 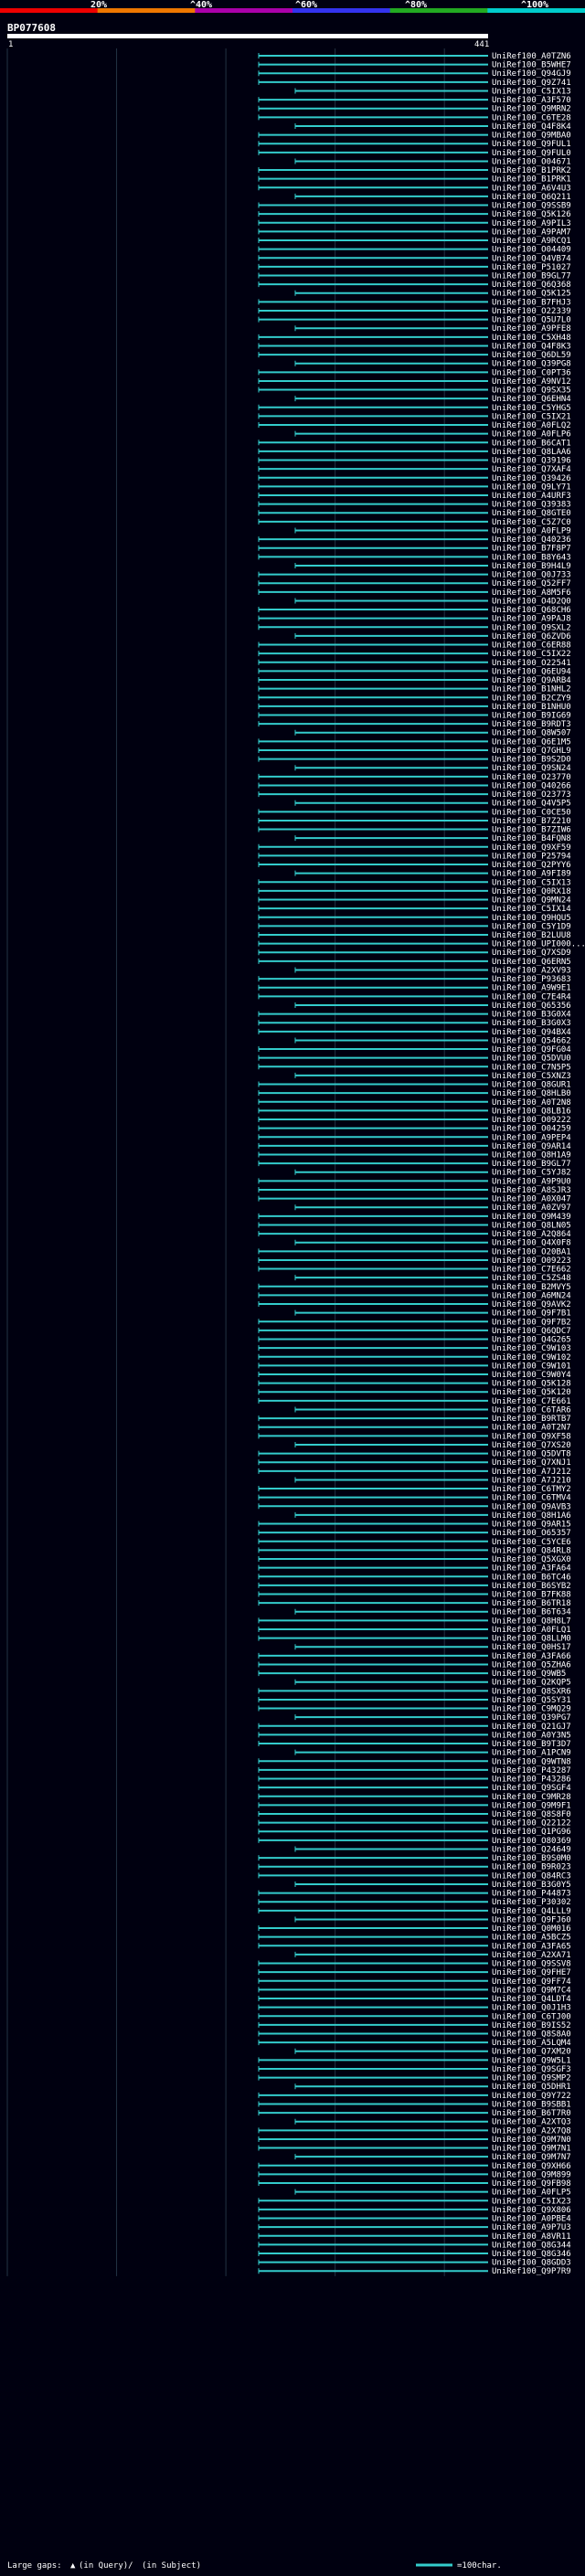 What do you see at coordinates (532, 751) in the screenshot?
I see `hit-label: UniRef100_Q7GHL9` at bounding box center [532, 751].